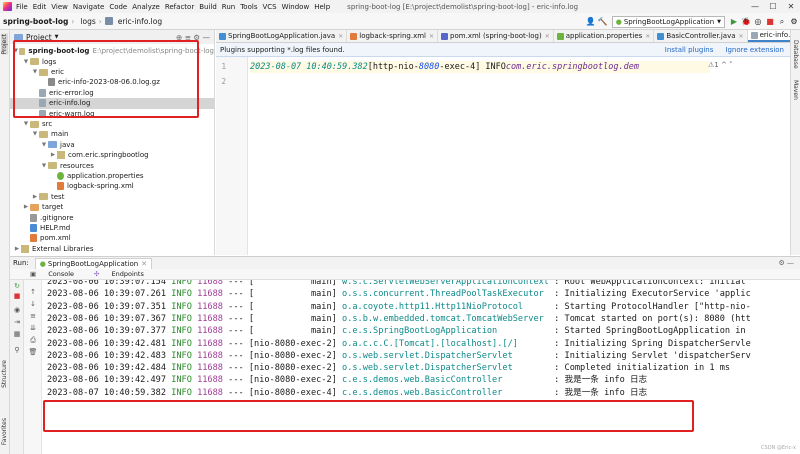  Describe the element at coordinates (47, 274) in the screenshot. I see `console-tab: ▣ Console` at that location.